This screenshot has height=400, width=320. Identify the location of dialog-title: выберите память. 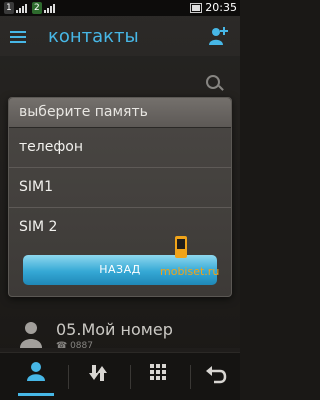
(120, 113).